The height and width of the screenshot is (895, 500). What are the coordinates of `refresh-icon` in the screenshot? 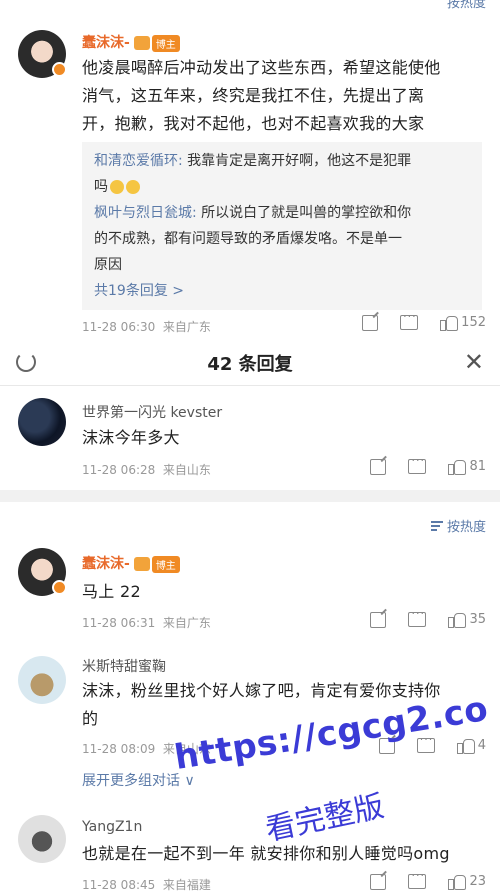 It's located at (26, 362).